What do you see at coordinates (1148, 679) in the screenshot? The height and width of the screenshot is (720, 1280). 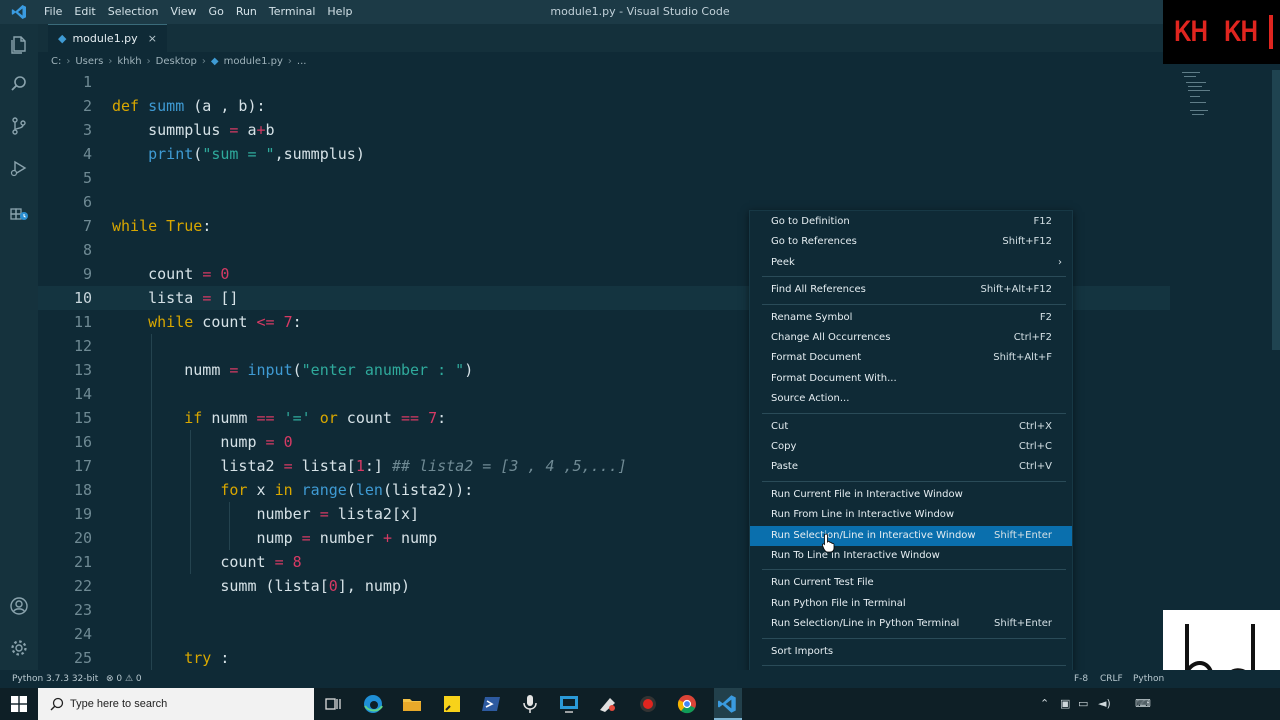 I see `language-status: Python` at bounding box center [1148, 679].